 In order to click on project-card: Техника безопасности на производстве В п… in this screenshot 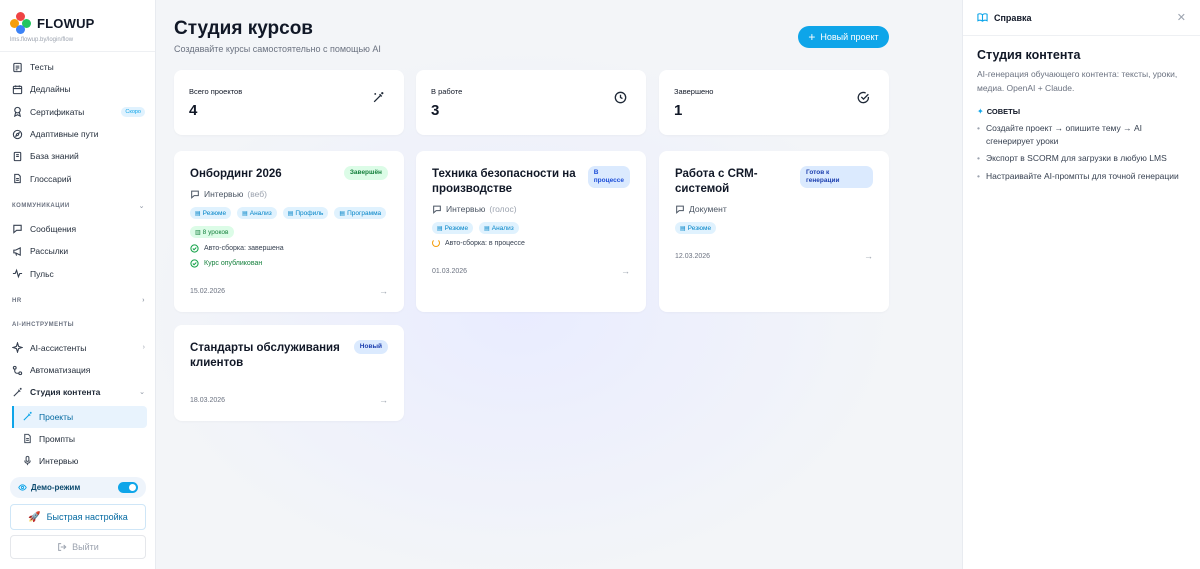, I will do `click(531, 231)`.